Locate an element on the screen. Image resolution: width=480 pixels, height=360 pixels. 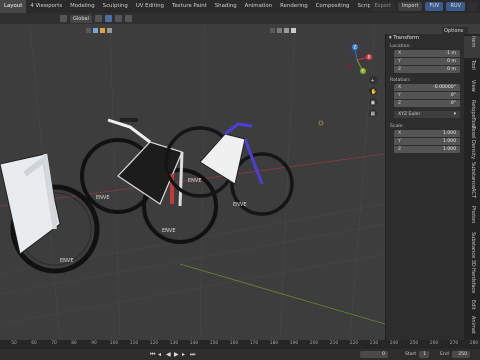
end-frame-field: 250 is located at coordinates (461, 354).